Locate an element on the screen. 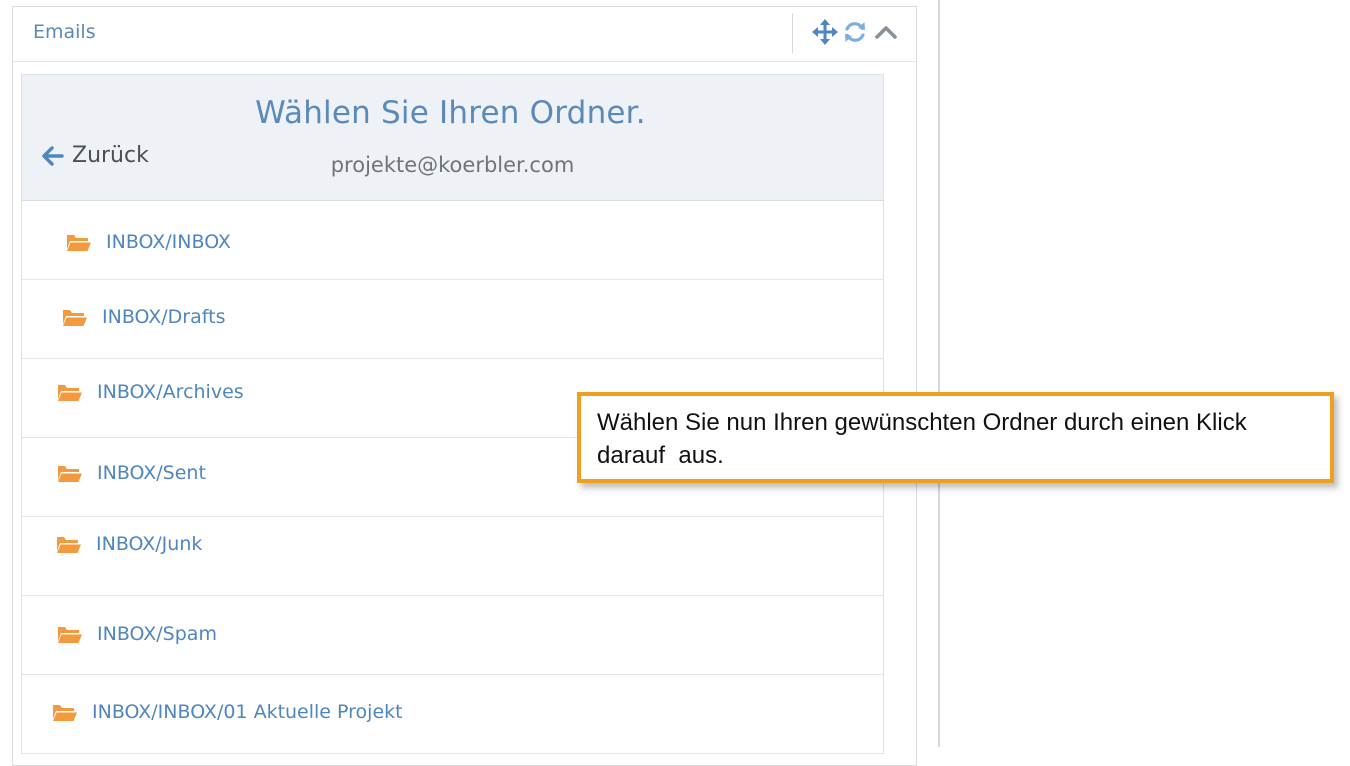 This screenshot has height=766, width=1350. folder-label: INBOX/Junk is located at coordinates (149, 544).